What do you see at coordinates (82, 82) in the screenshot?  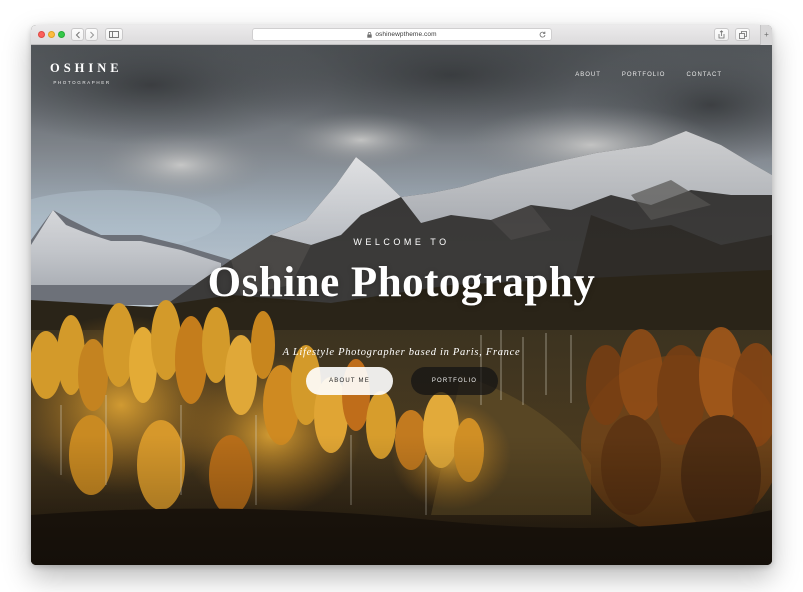 I see `logo-subtitle: PHOTOGRAPHER` at bounding box center [82, 82].